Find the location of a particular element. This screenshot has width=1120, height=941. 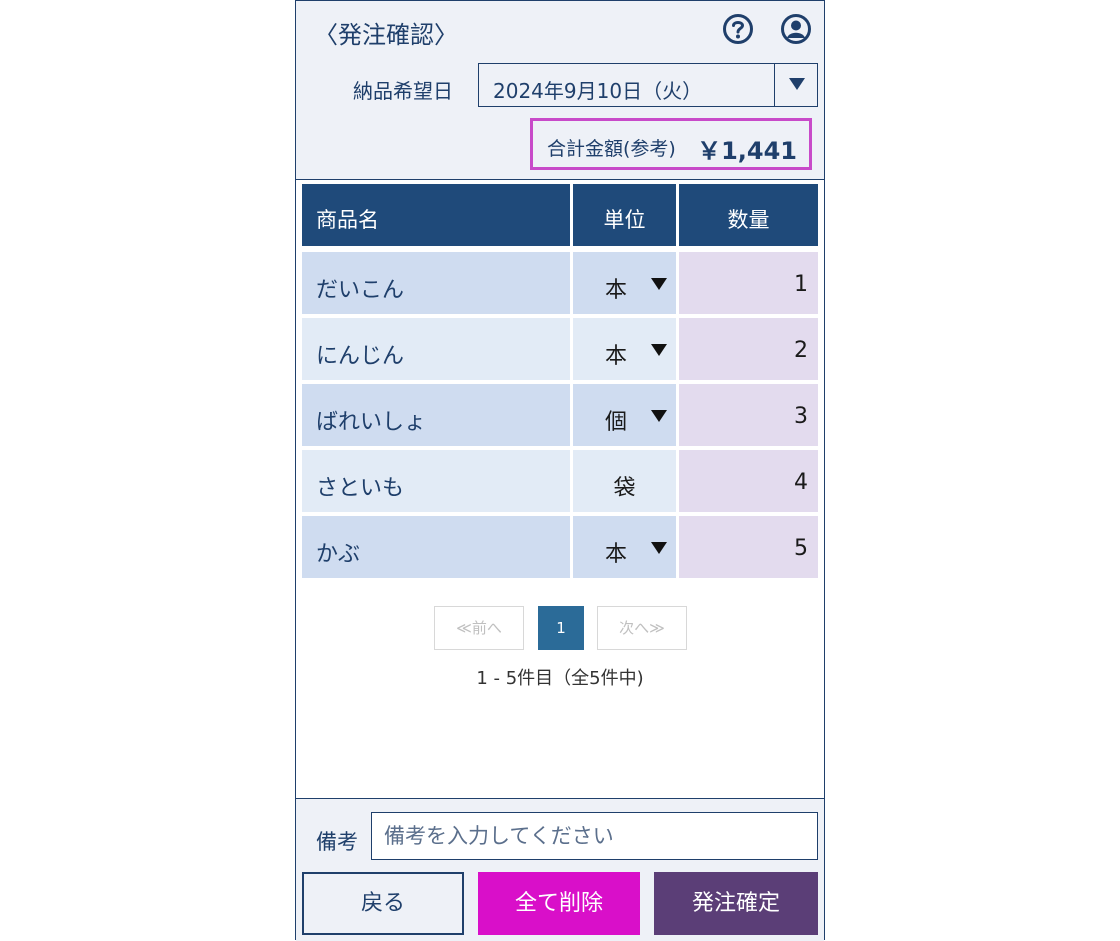

quantity-field: 4 is located at coordinates (748, 481).